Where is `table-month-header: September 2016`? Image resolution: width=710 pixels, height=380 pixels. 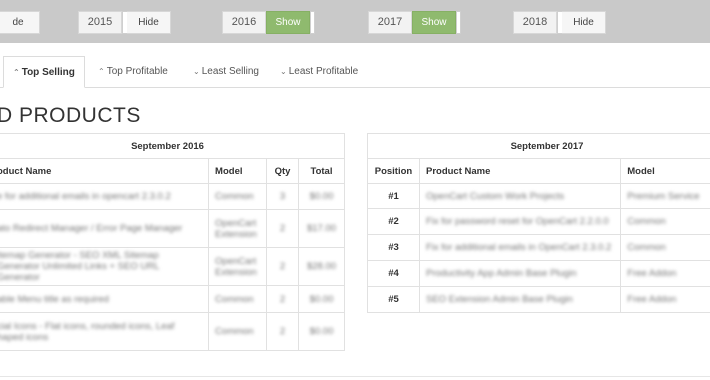 table-month-header: September 2016 is located at coordinates (172, 146).